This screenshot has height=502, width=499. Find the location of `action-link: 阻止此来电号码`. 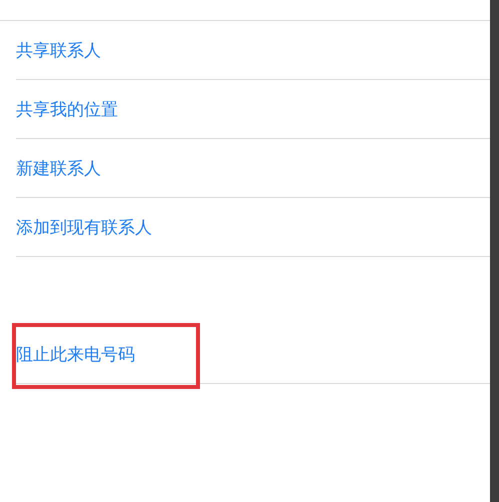

action-link: 阻止此来电号码 is located at coordinates (75, 354).